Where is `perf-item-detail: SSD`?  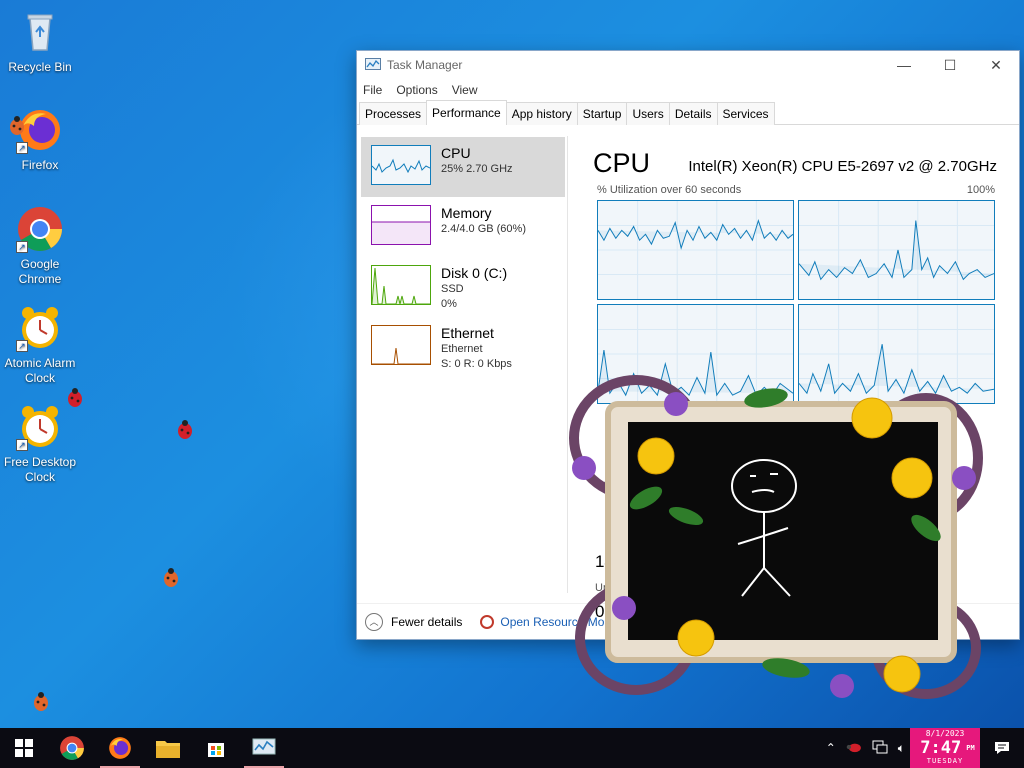
perf-item-detail: SSD is located at coordinates (452, 289).